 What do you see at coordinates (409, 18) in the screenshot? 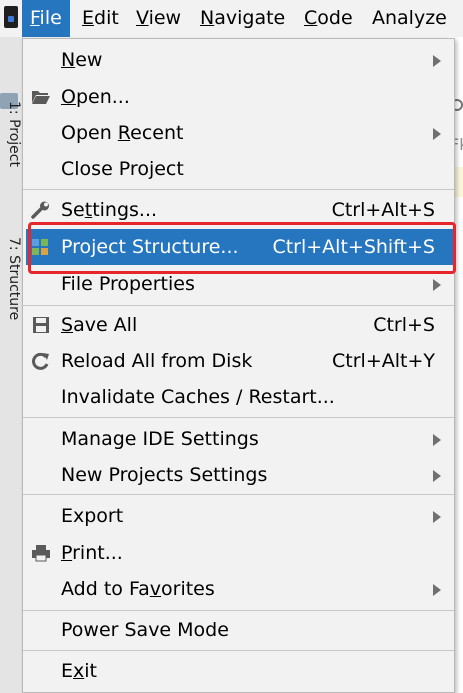
I see `menu-analyze: Analyze` at bounding box center [409, 18].